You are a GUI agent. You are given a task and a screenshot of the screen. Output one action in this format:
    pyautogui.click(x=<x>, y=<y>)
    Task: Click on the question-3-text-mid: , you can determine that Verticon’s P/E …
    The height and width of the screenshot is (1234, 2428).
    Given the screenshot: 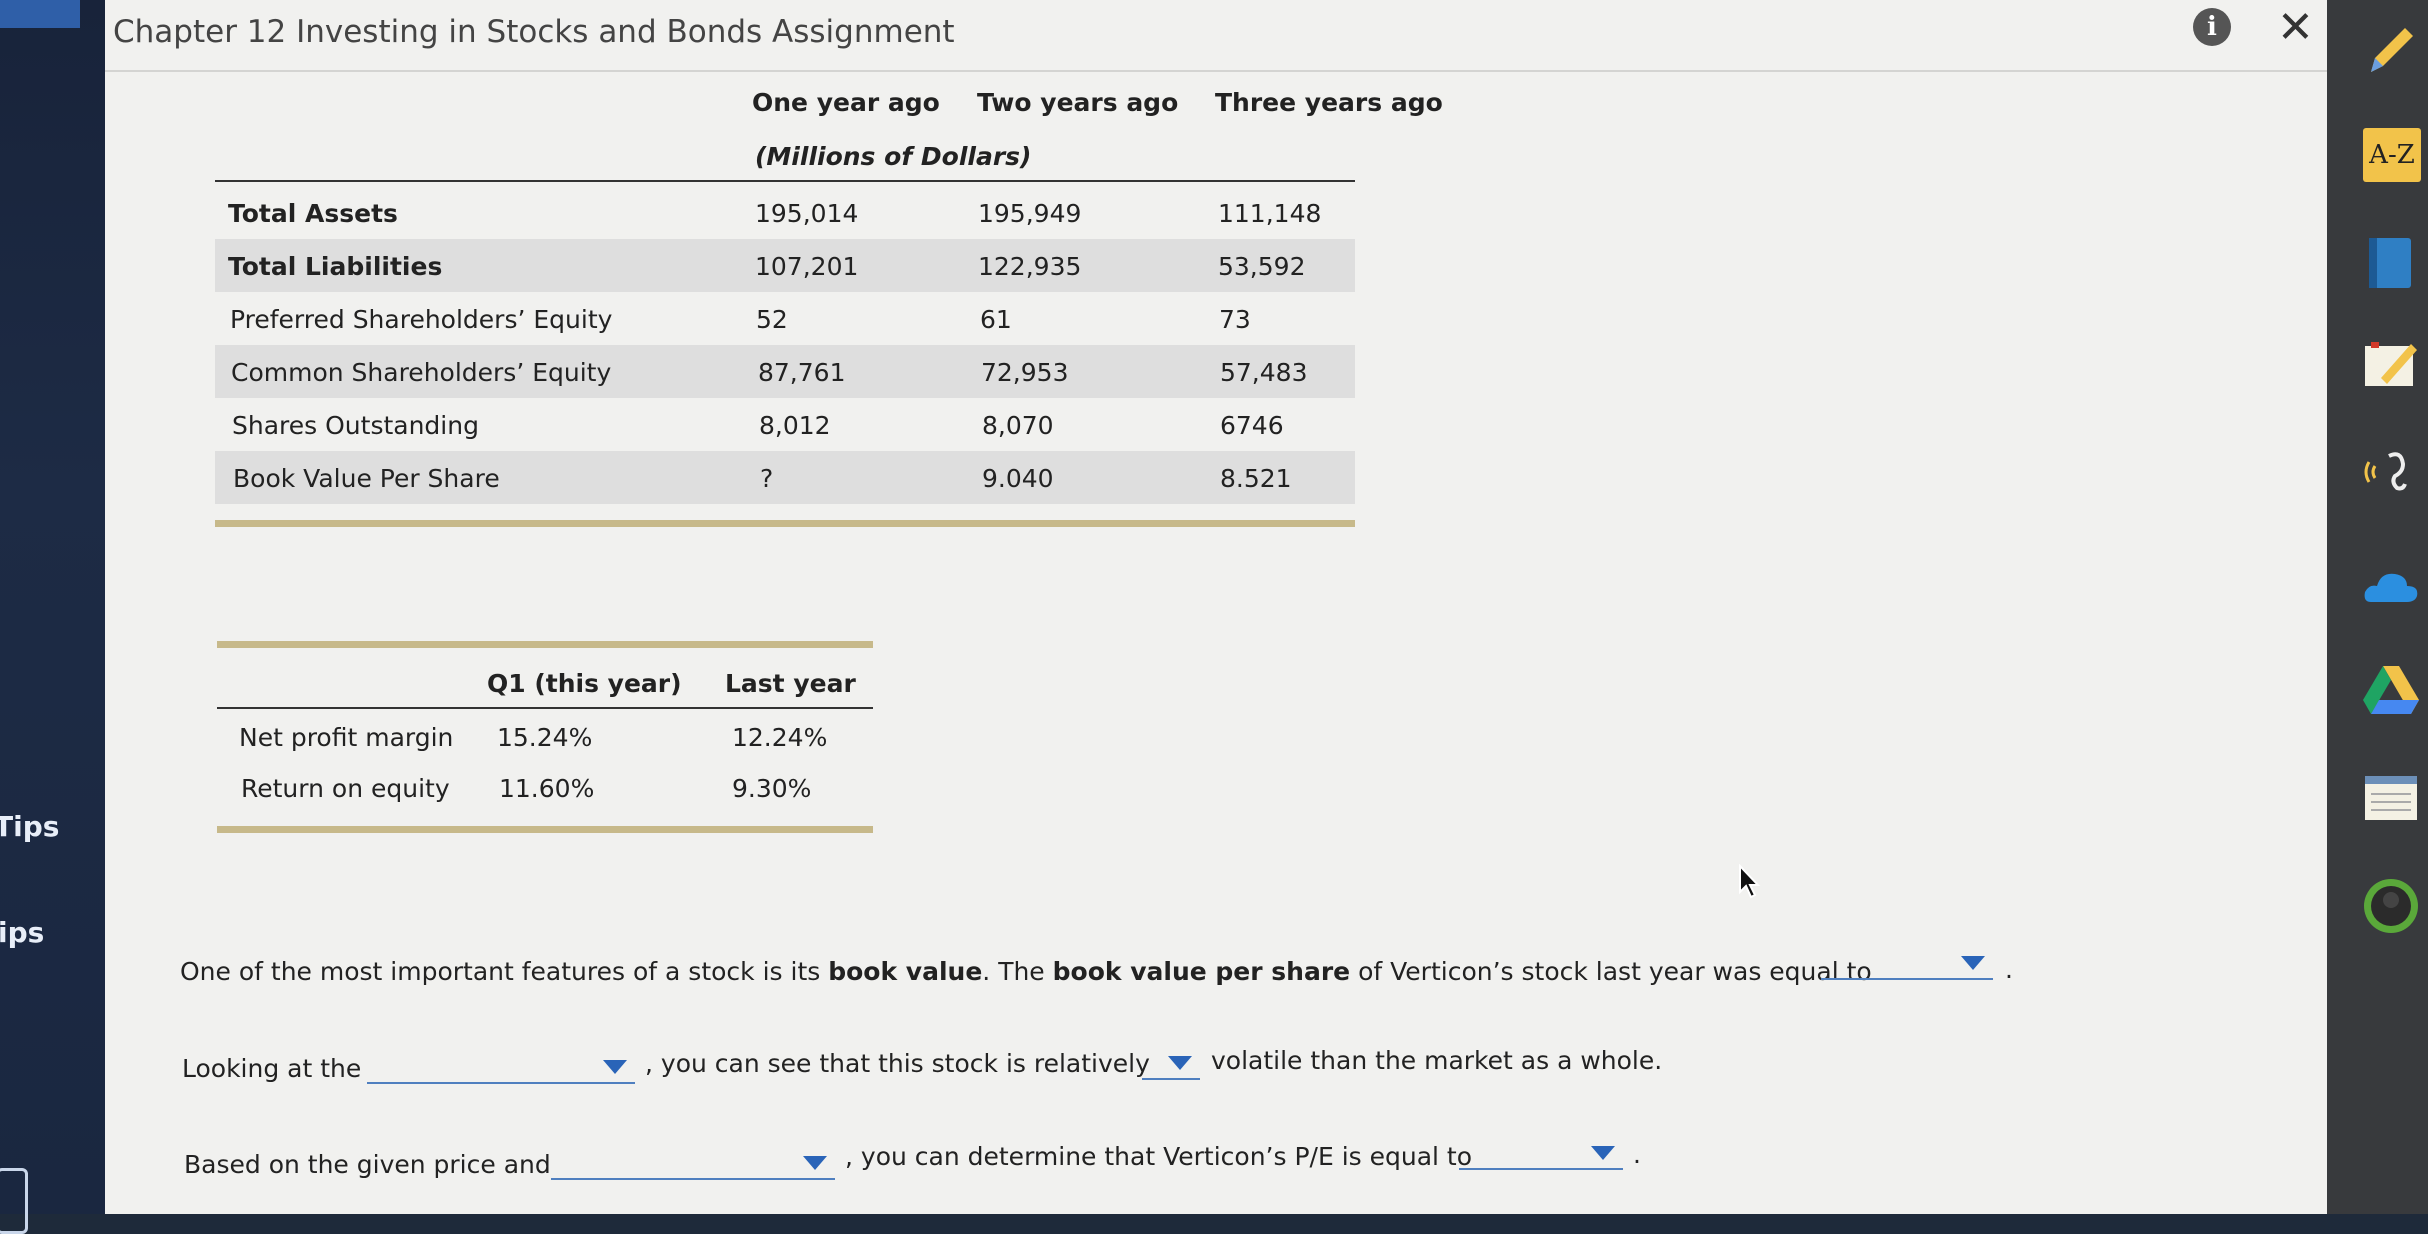 What is the action you would take?
    pyautogui.click(x=1159, y=1156)
    